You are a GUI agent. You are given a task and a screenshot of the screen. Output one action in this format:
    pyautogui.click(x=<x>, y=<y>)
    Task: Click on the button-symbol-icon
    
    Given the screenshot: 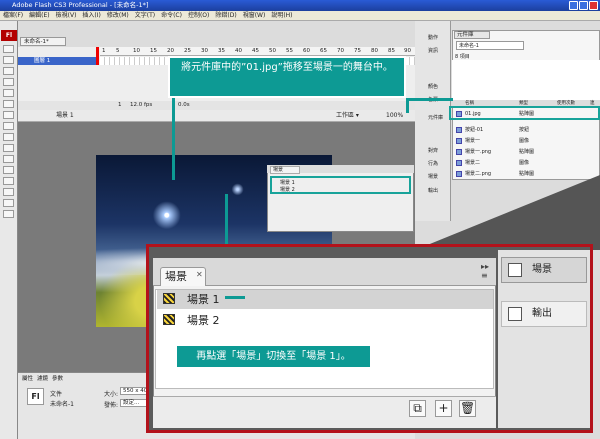 What is the action you would take?
    pyautogui.click(x=459, y=130)
    